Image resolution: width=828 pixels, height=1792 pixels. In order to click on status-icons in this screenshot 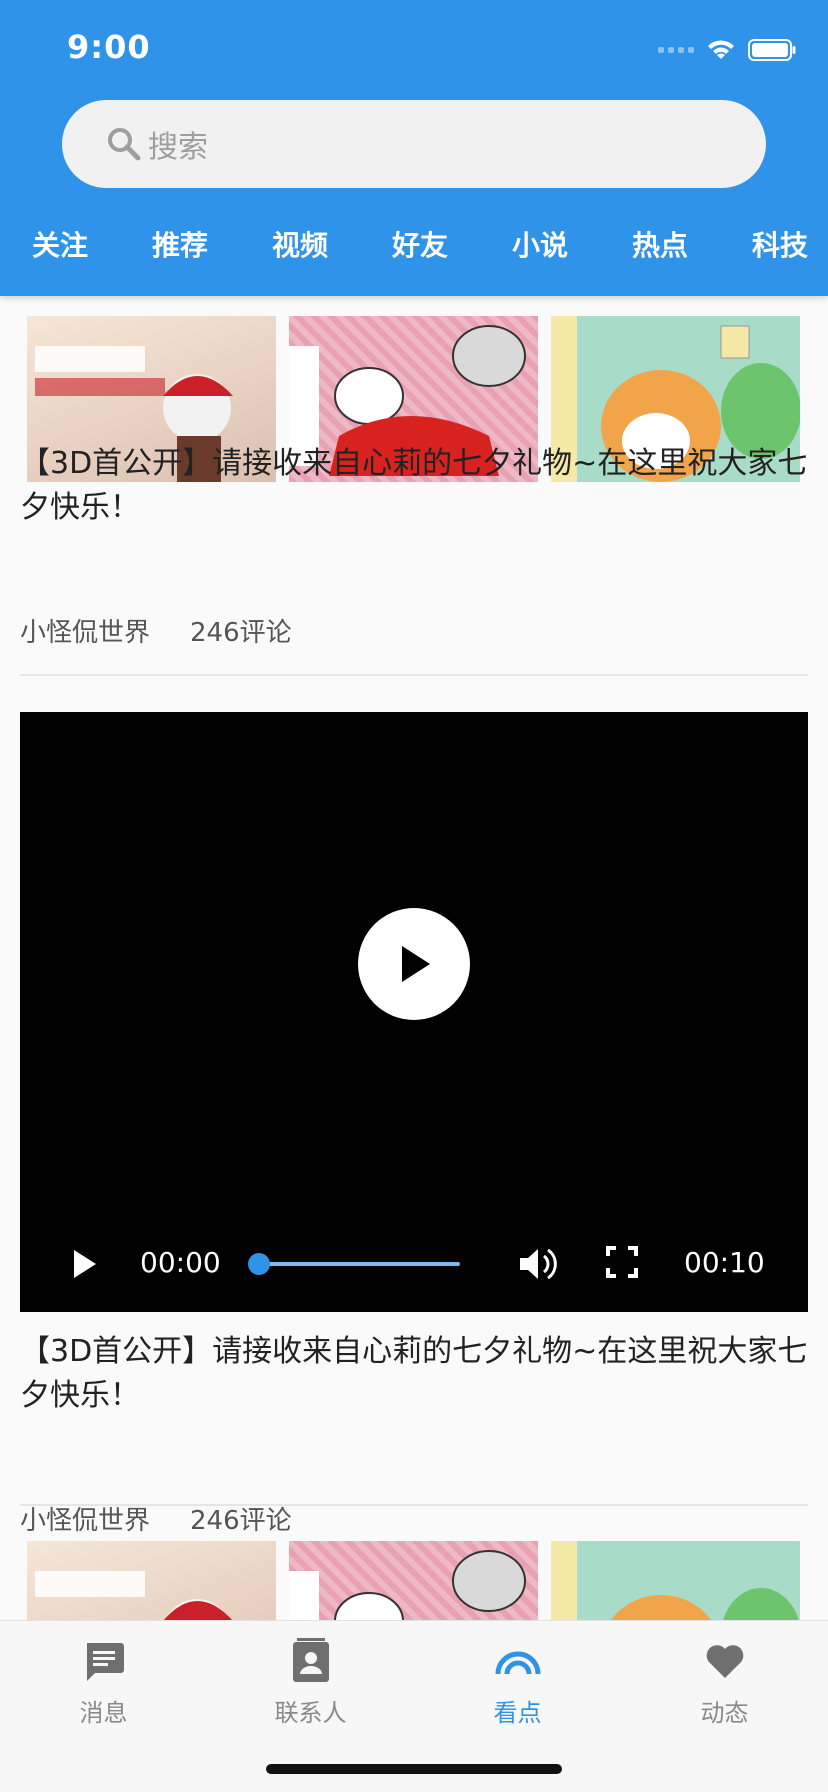, I will do `click(727, 50)`.